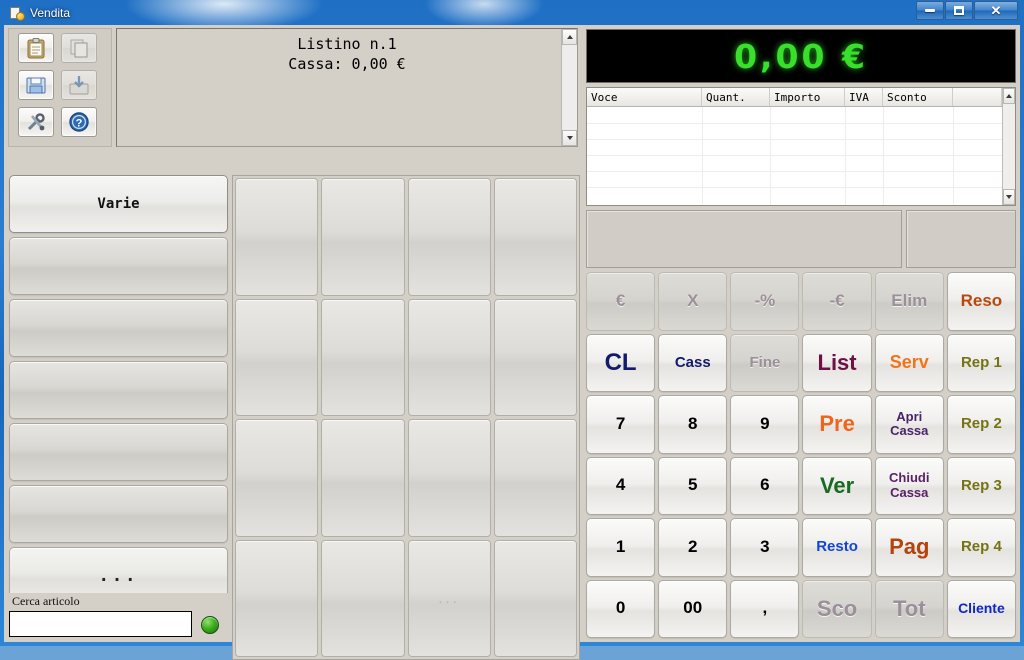 This screenshot has width=1024, height=660. I want to click on keypad-button-list: List, so click(837, 362).